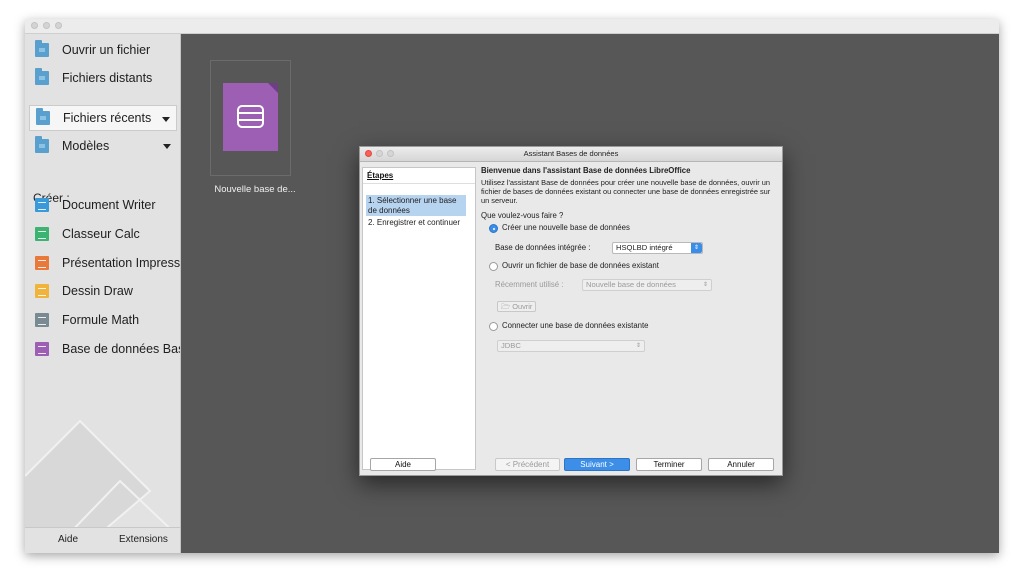 Image resolution: width=1024 pixels, height=584 pixels. Describe the element at coordinates (506, 306) in the screenshot. I see `folder-icon: 🗁` at that location.